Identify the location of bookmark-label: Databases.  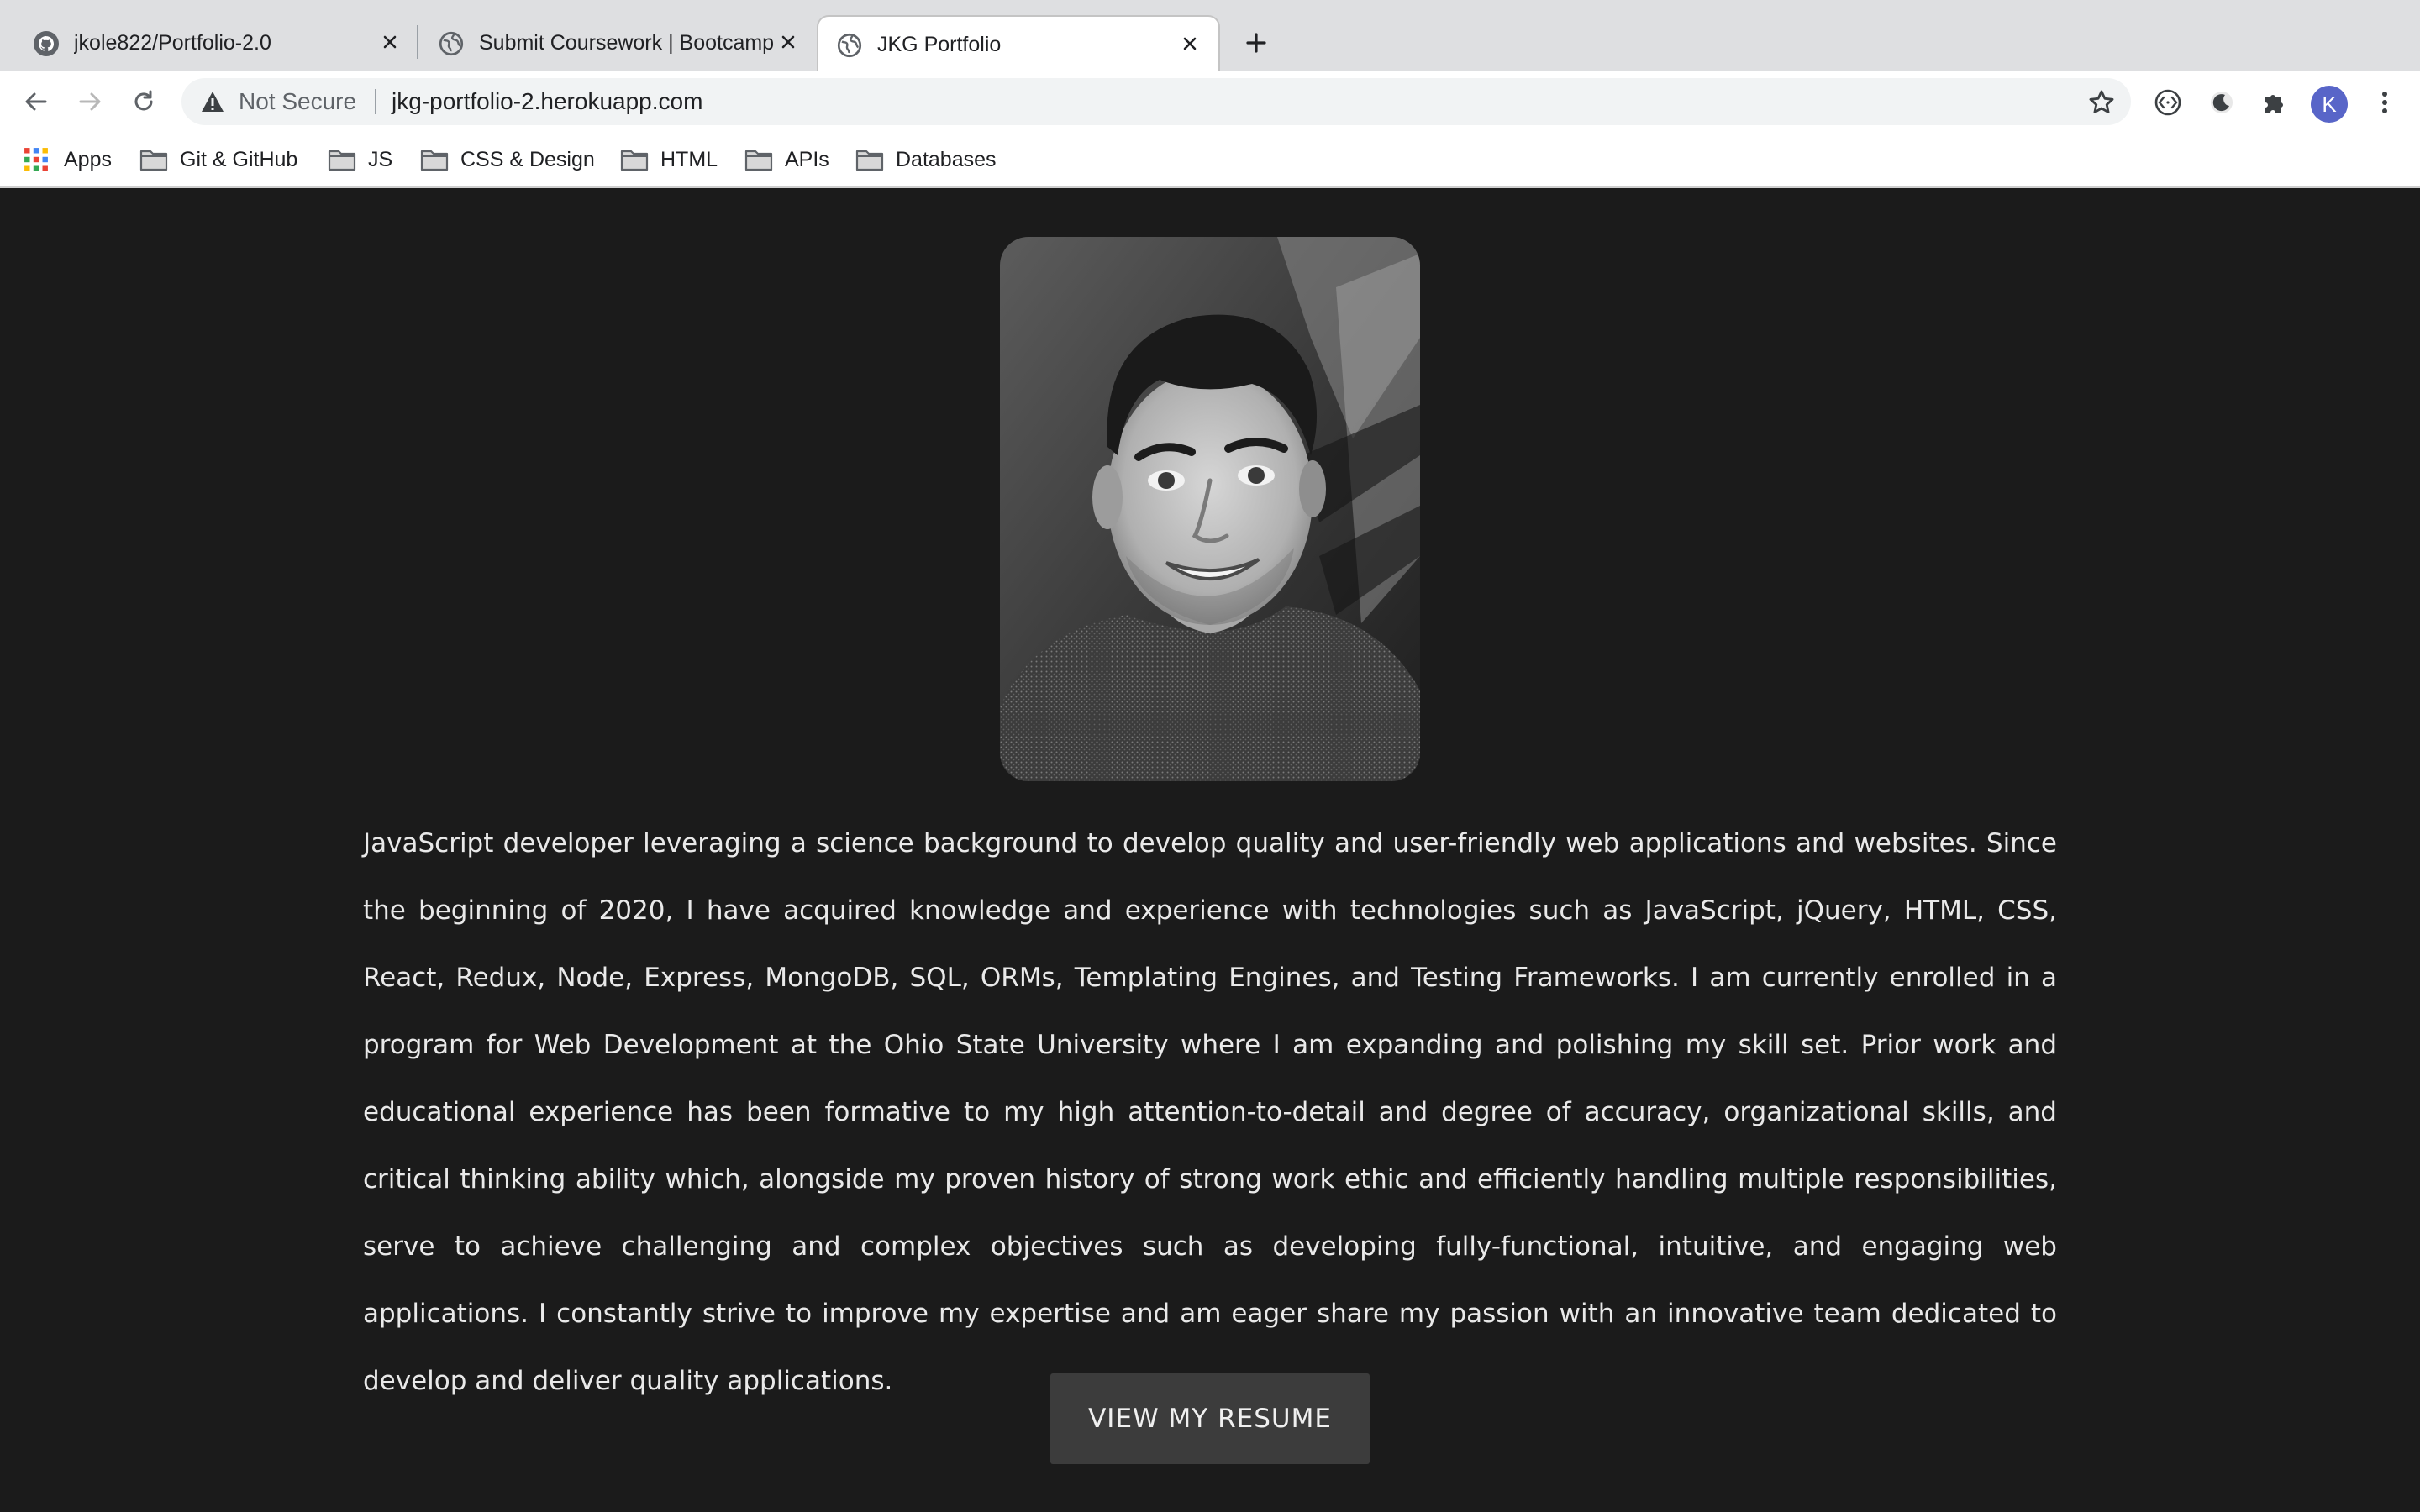
(946, 159).